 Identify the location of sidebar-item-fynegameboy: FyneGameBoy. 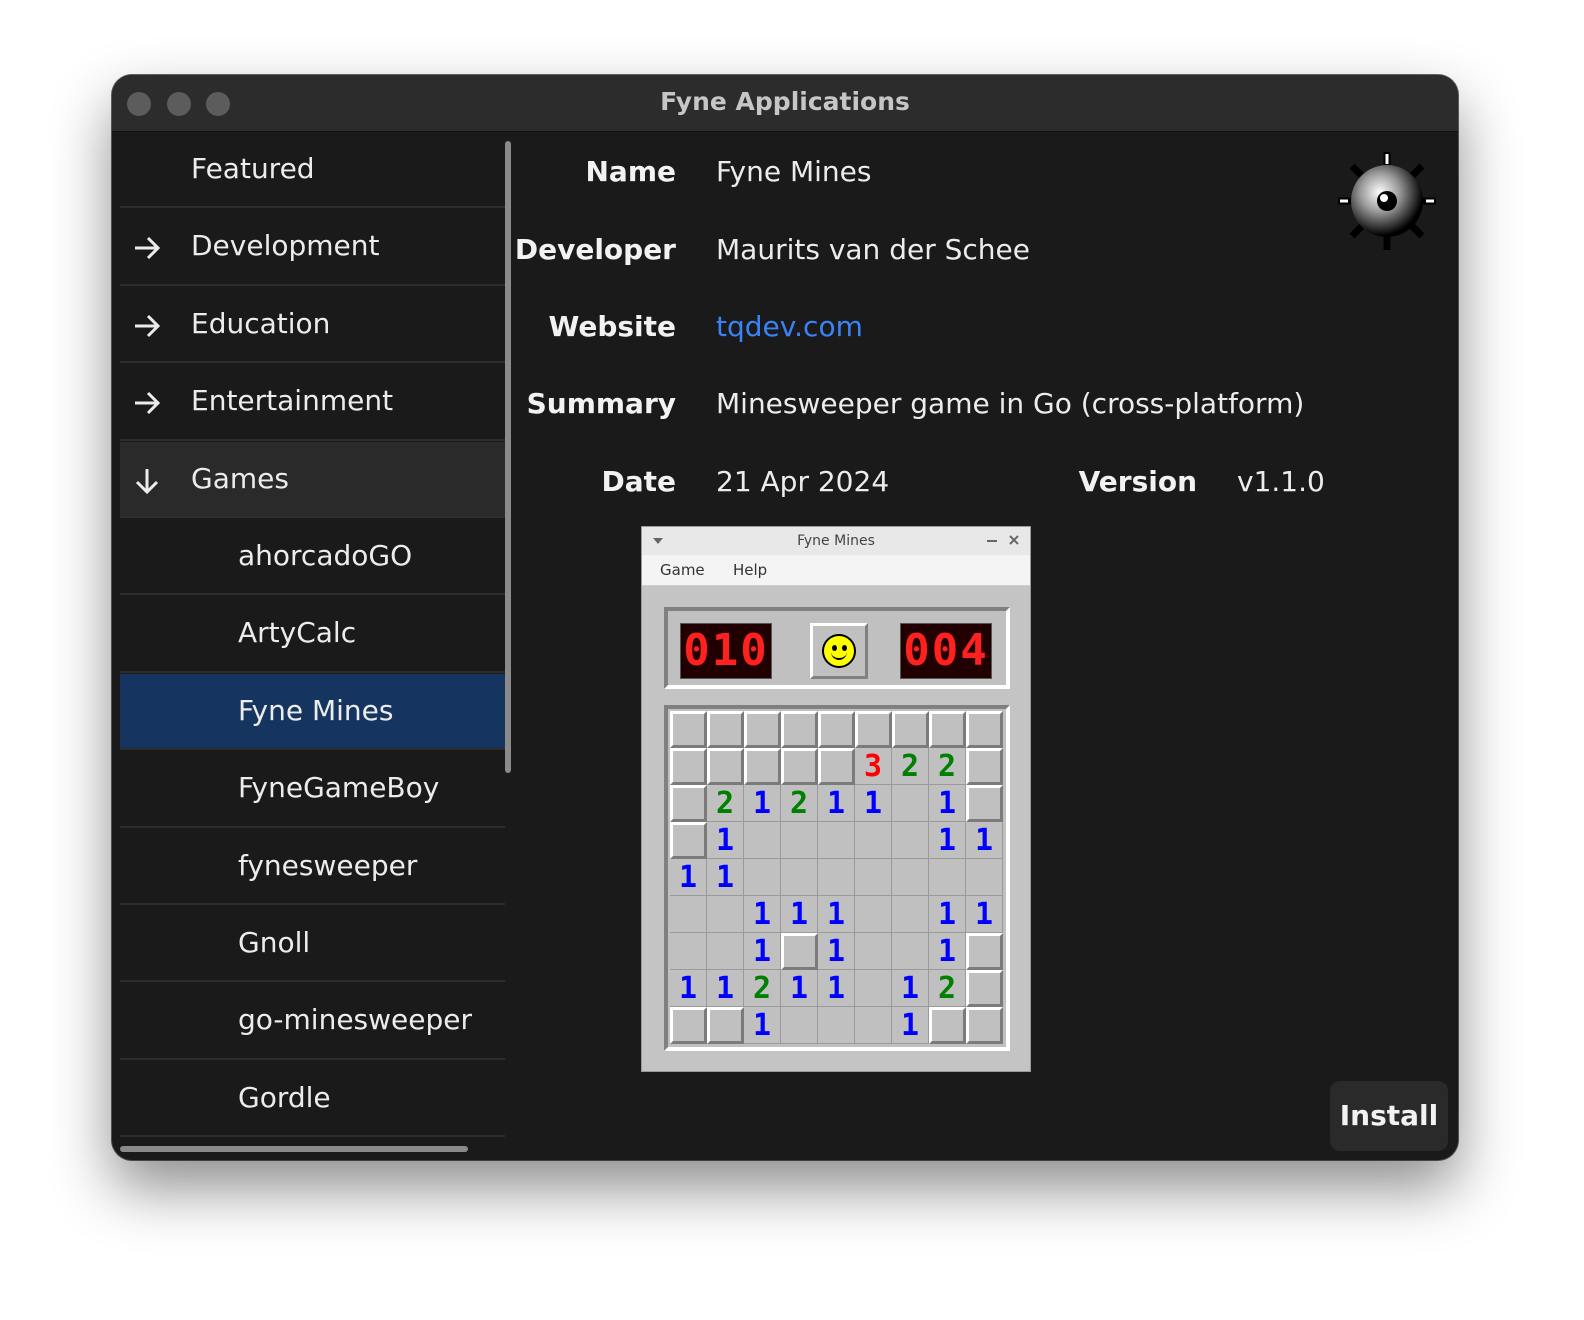
(312, 789).